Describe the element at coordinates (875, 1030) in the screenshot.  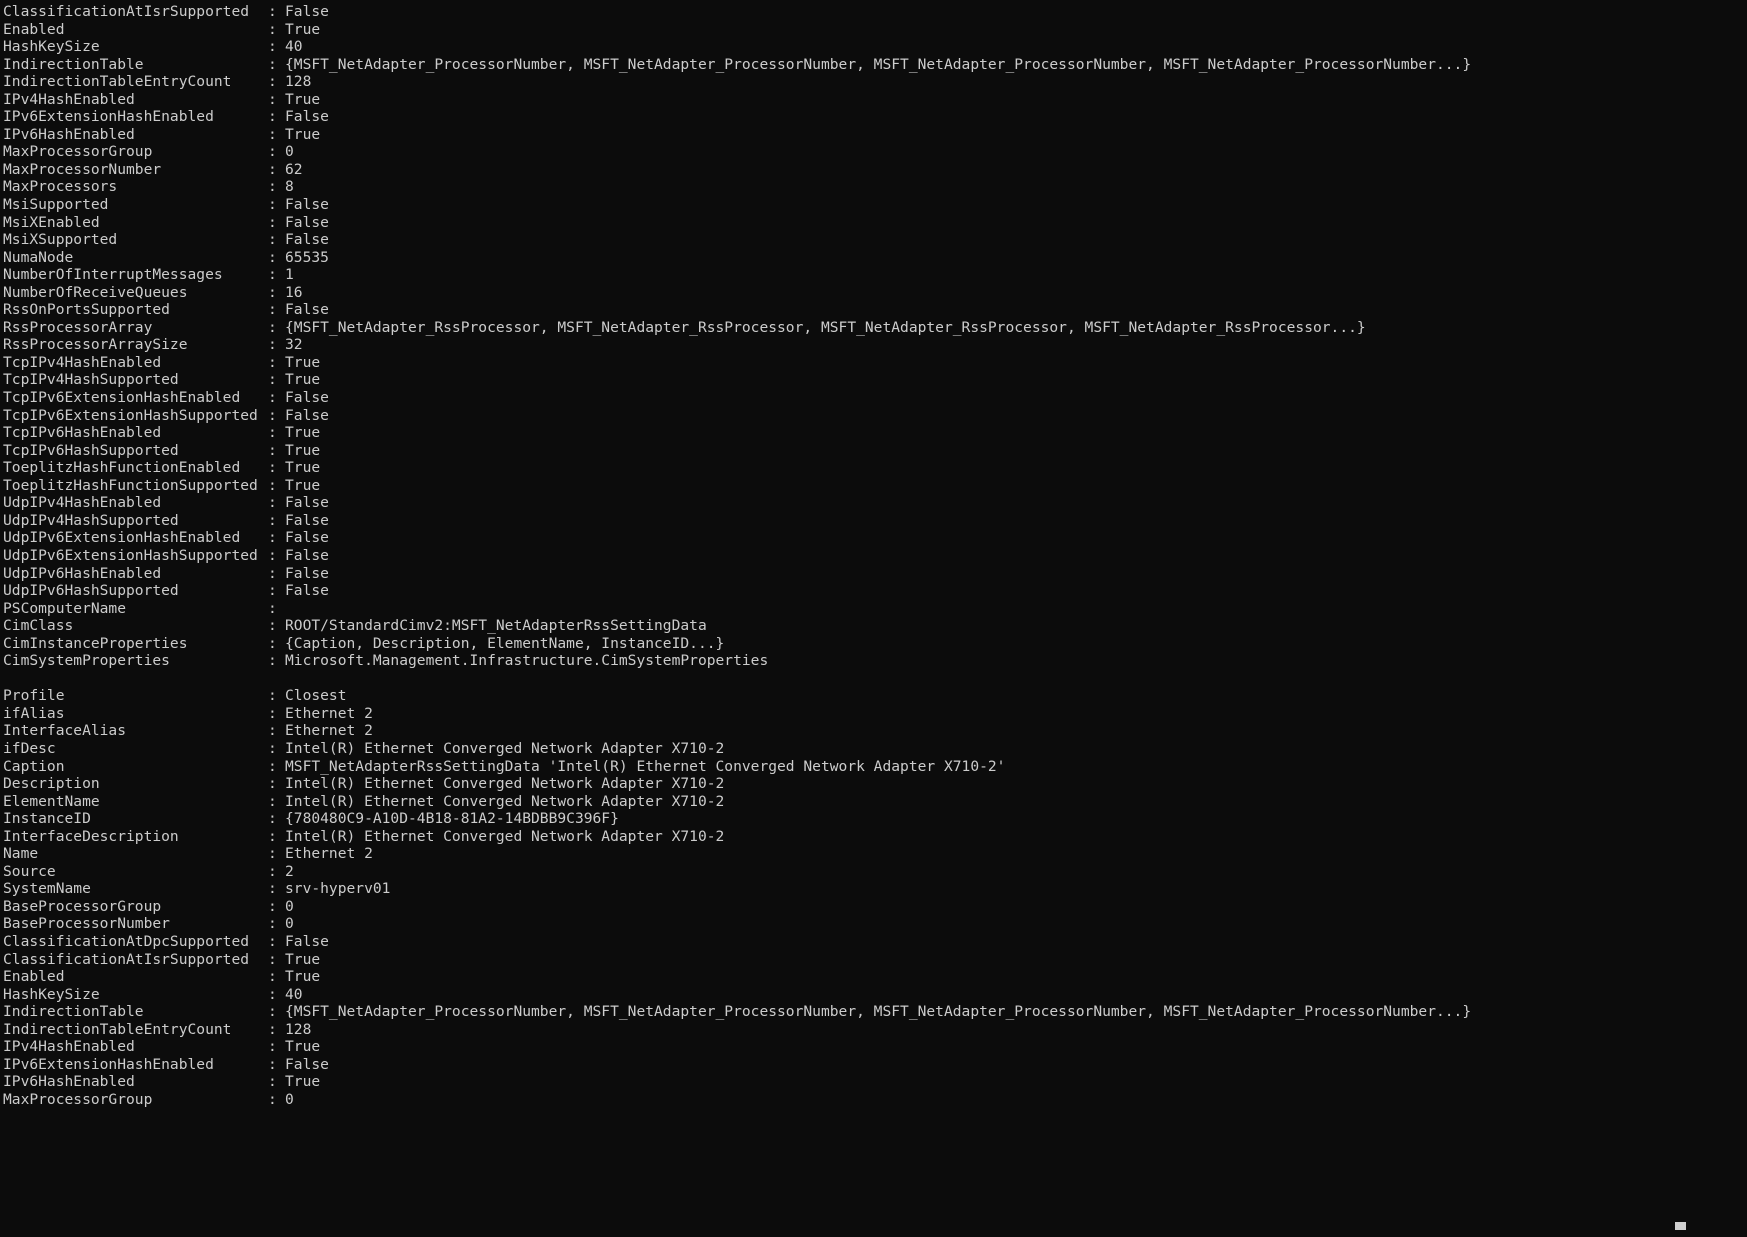
I see `property-line: IndirectionTableEntryCount:128` at that location.